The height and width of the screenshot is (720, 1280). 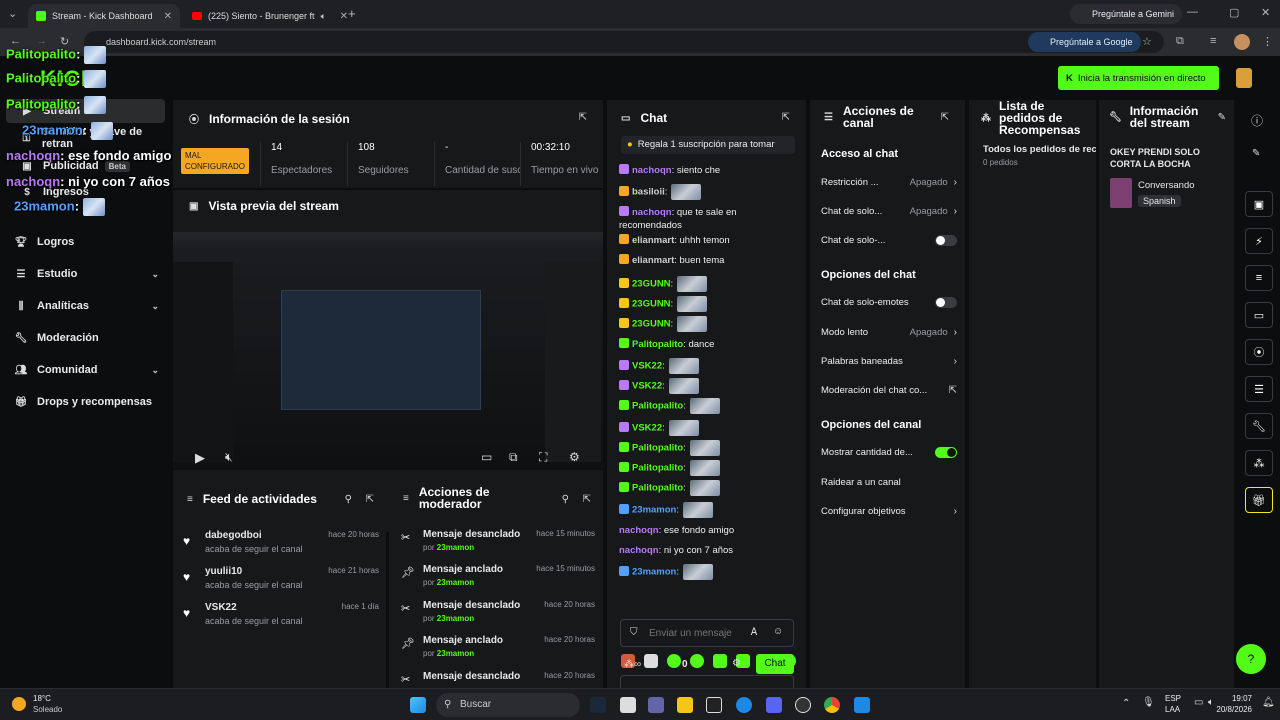 What do you see at coordinates (699, 633) in the screenshot?
I see `chat-message-input` at bounding box center [699, 633].